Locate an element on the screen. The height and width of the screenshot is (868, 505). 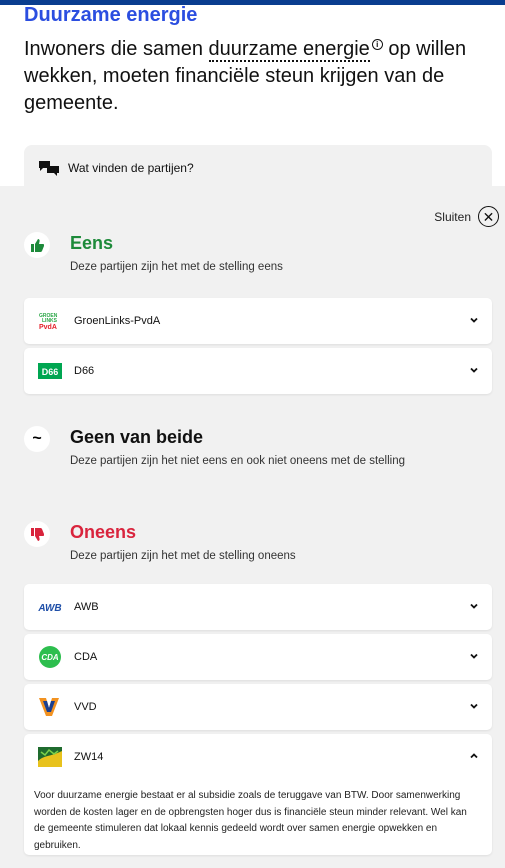
thumbs-down-icon is located at coordinates (37, 534).